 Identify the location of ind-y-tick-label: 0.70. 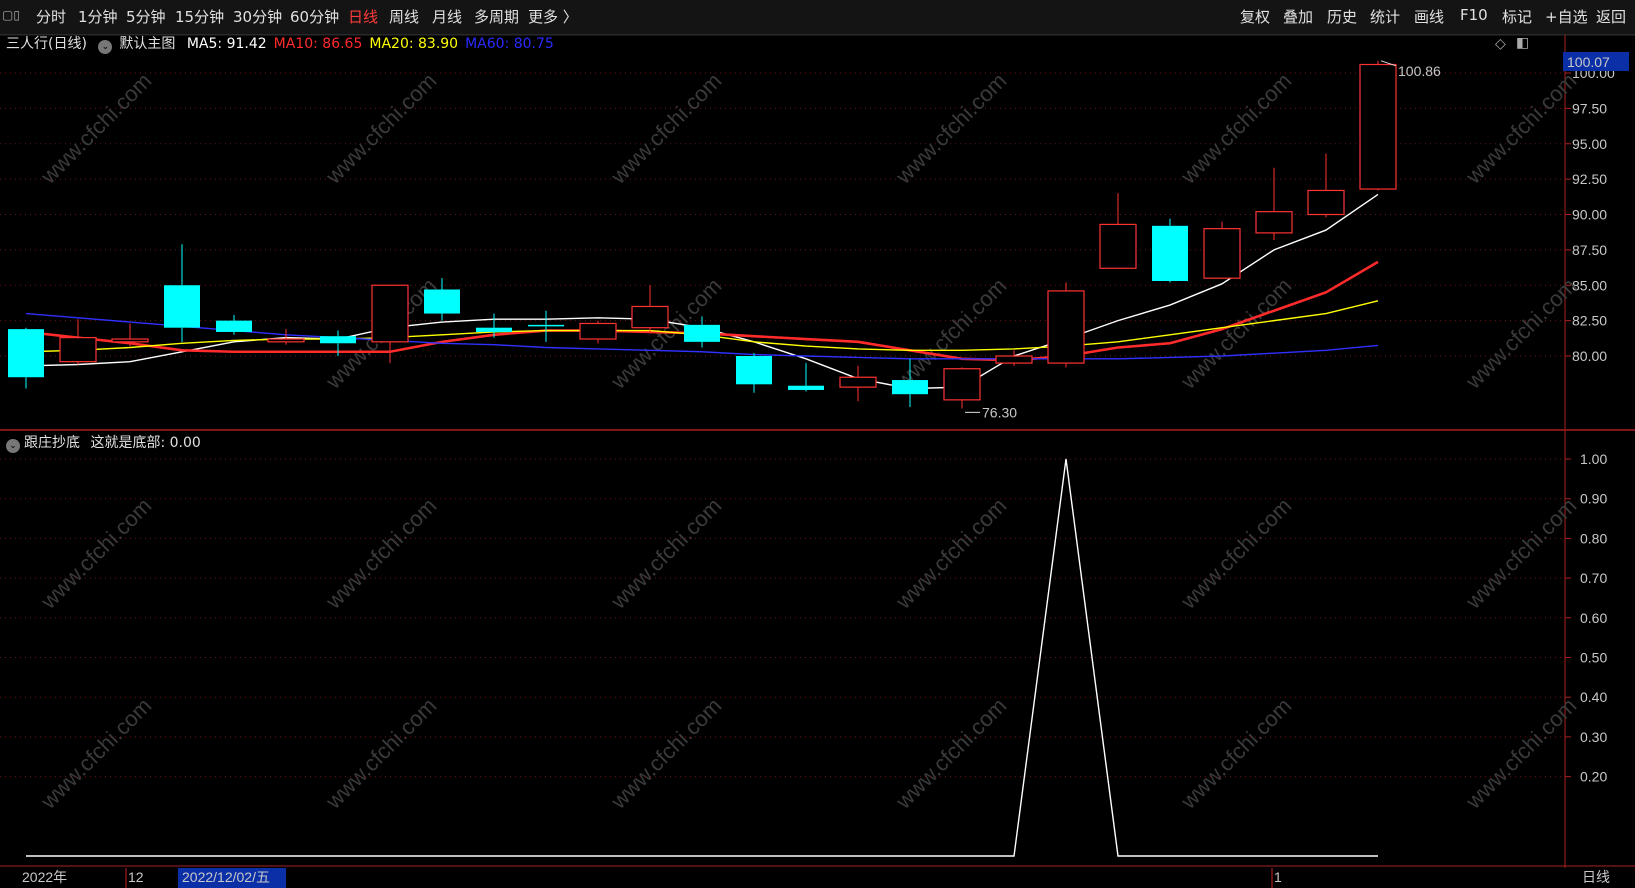
(1593, 578).